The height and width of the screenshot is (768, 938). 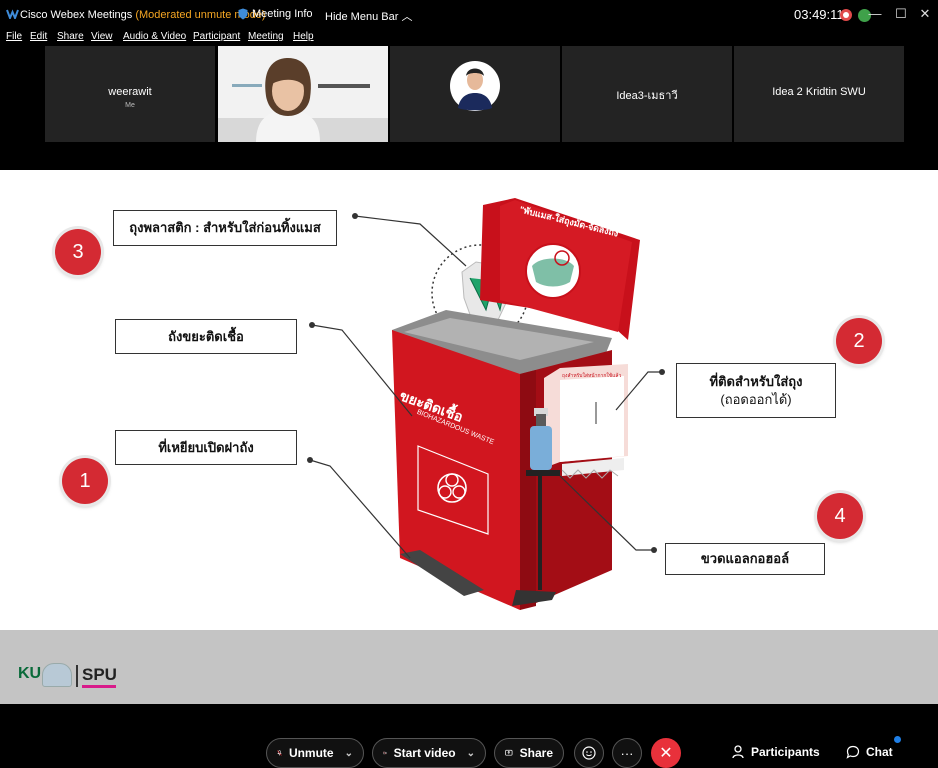 What do you see at coordinates (279, 753) in the screenshot?
I see `microphone-muted-icon` at bounding box center [279, 753].